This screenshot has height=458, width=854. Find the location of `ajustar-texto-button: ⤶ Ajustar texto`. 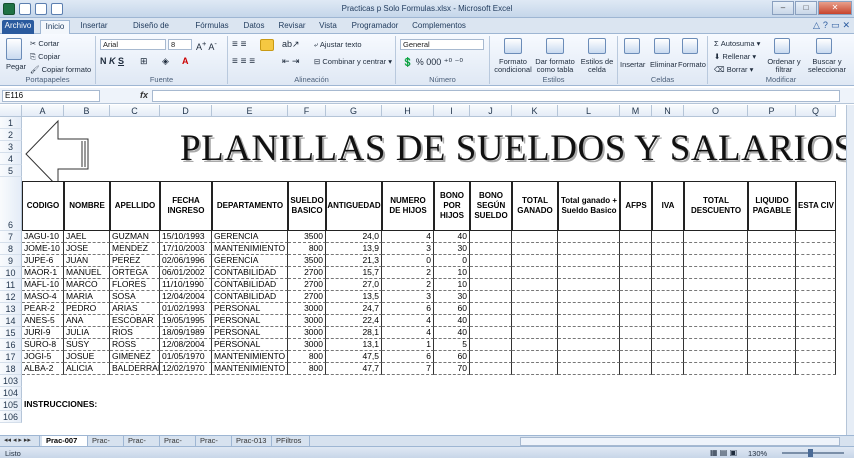

ajustar-texto-button: ⤶ Ajustar texto is located at coordinates (338, 45).